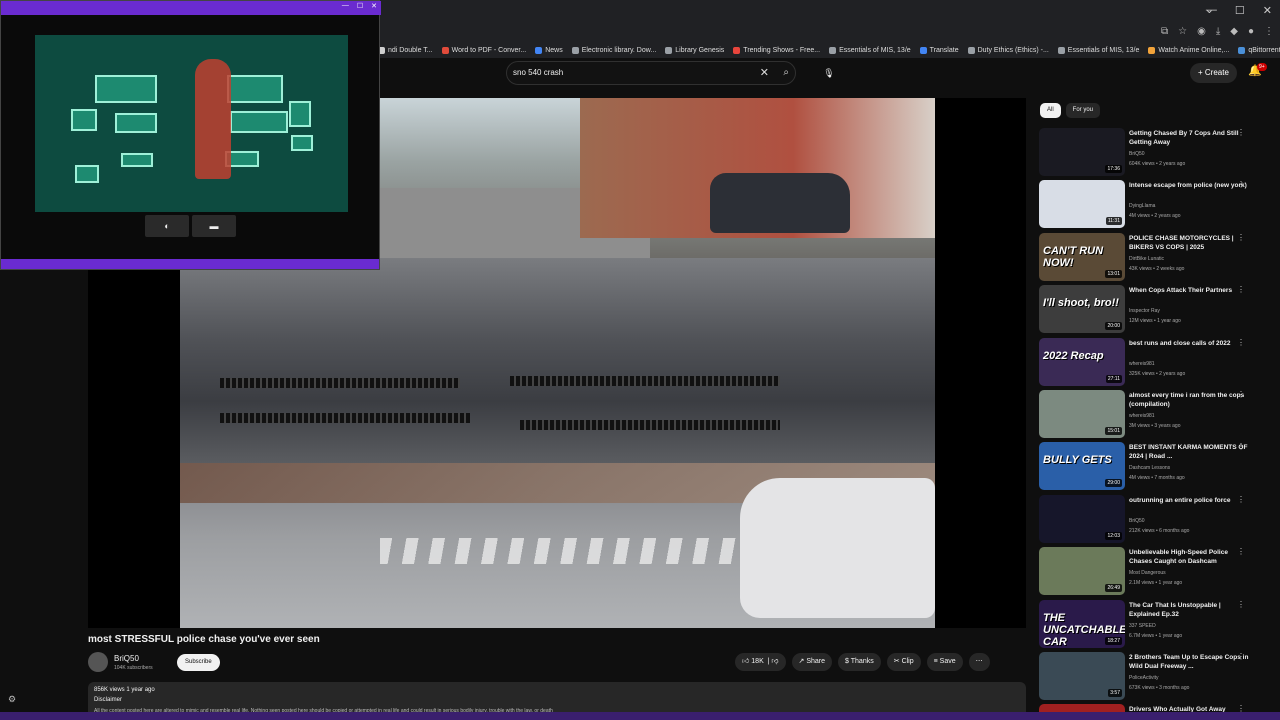 The width and height of the screenshot is (1280, 720). I want to click on star-bookmark-icon: ☆, so click(1182, 31).